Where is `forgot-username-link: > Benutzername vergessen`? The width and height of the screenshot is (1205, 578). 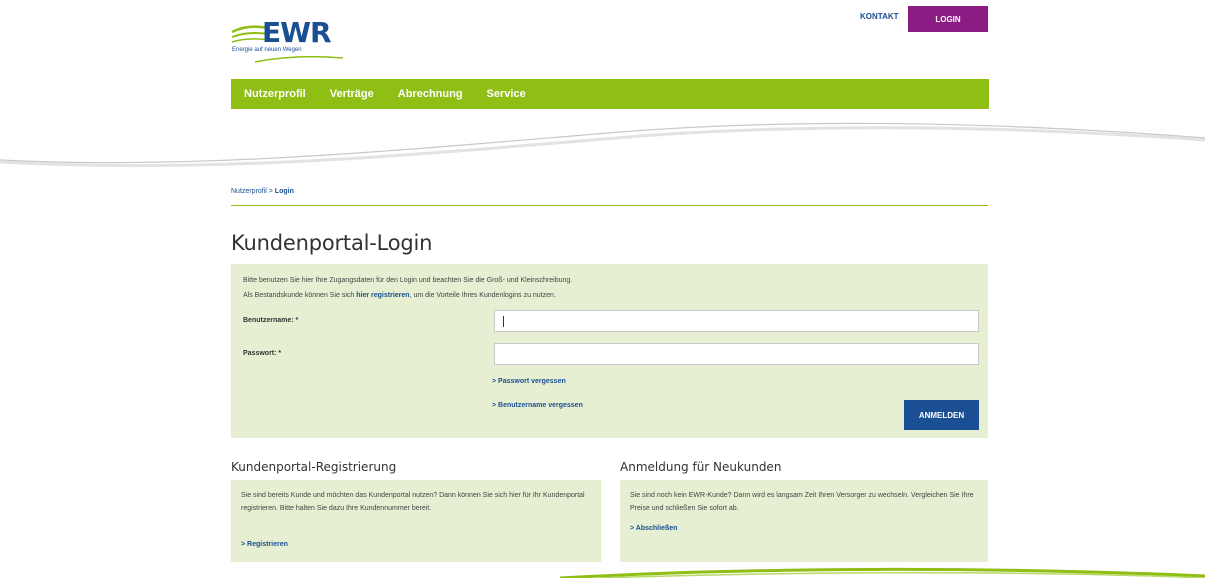
forgot-username-link: > Benutzername vergessen is located at coordinates (537, 405).